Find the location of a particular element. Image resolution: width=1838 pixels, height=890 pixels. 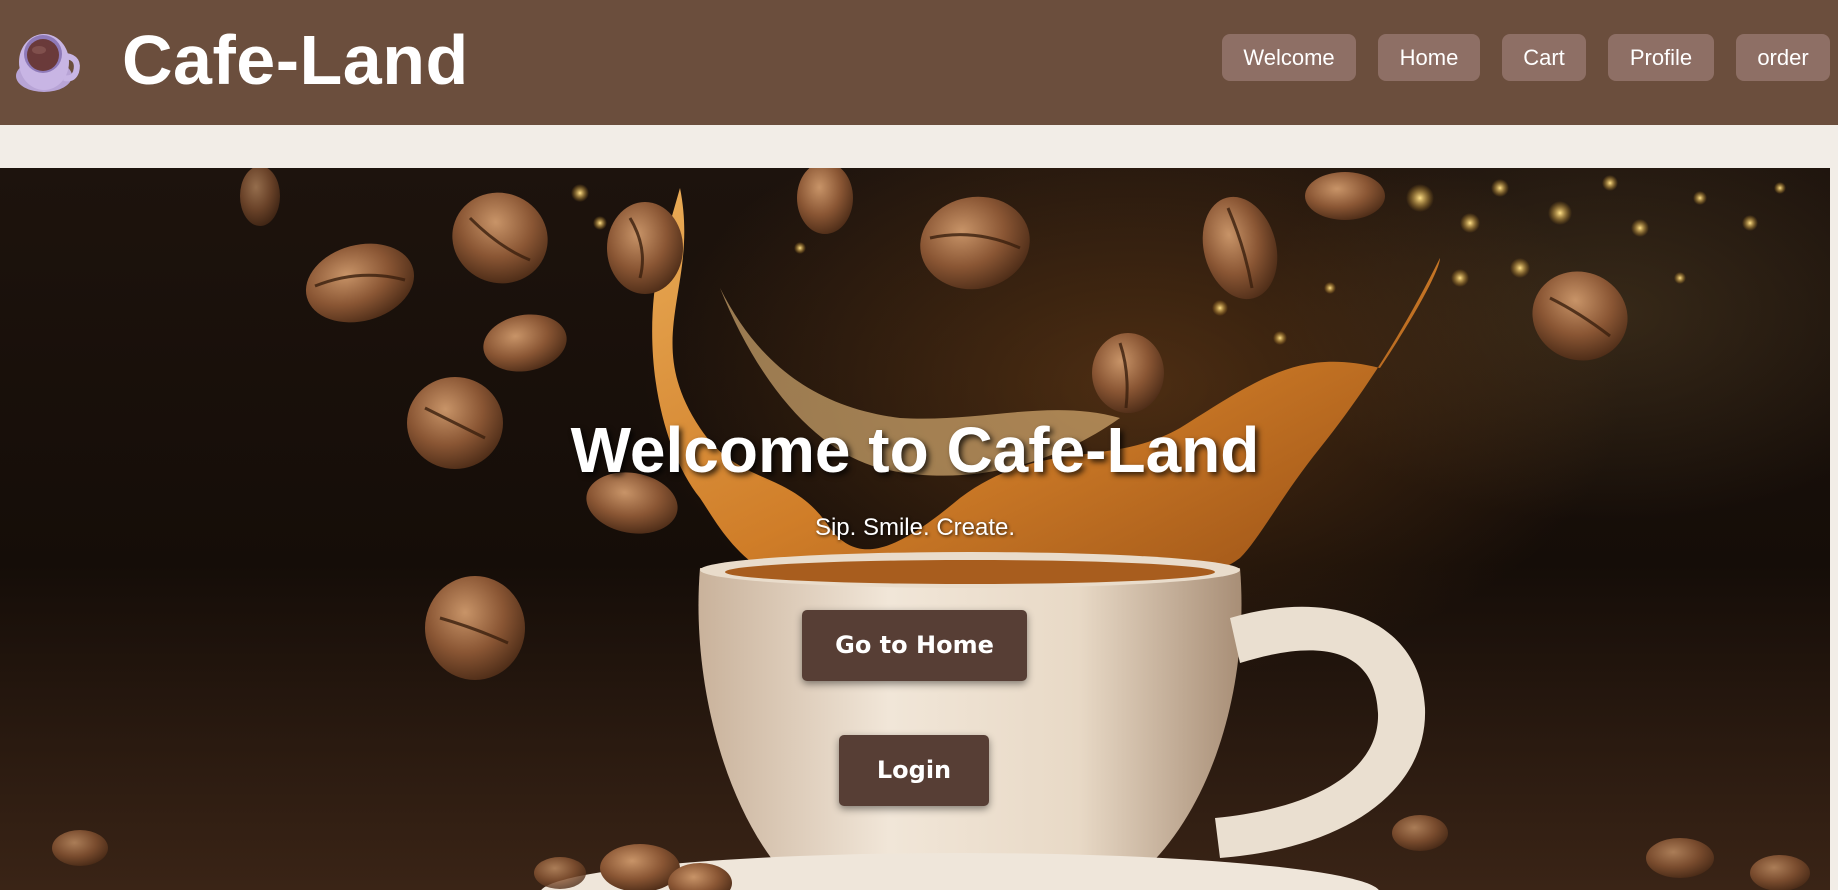

nav-menu: Welcome Home Cart Profile order is located at coordinates (1526, 57).